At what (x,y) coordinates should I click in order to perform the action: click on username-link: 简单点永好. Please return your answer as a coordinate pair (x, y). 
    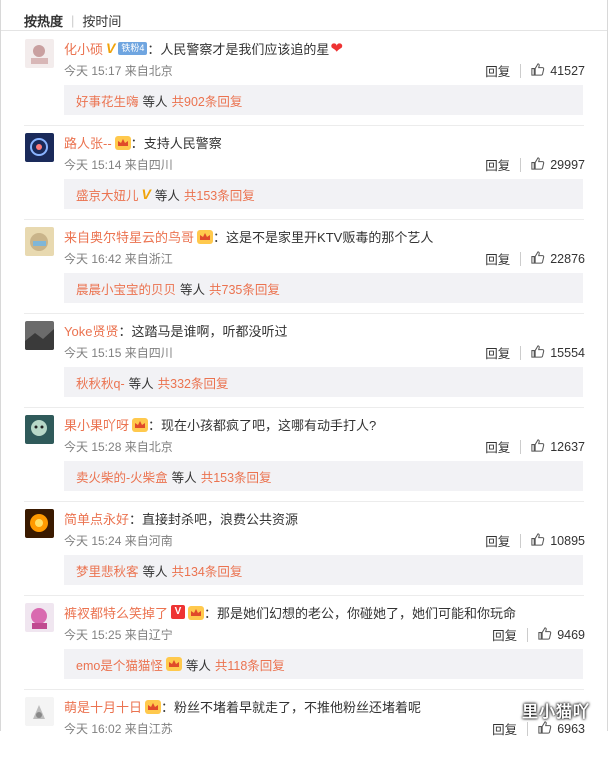
    Looking at the image, I should click on (96, 518).